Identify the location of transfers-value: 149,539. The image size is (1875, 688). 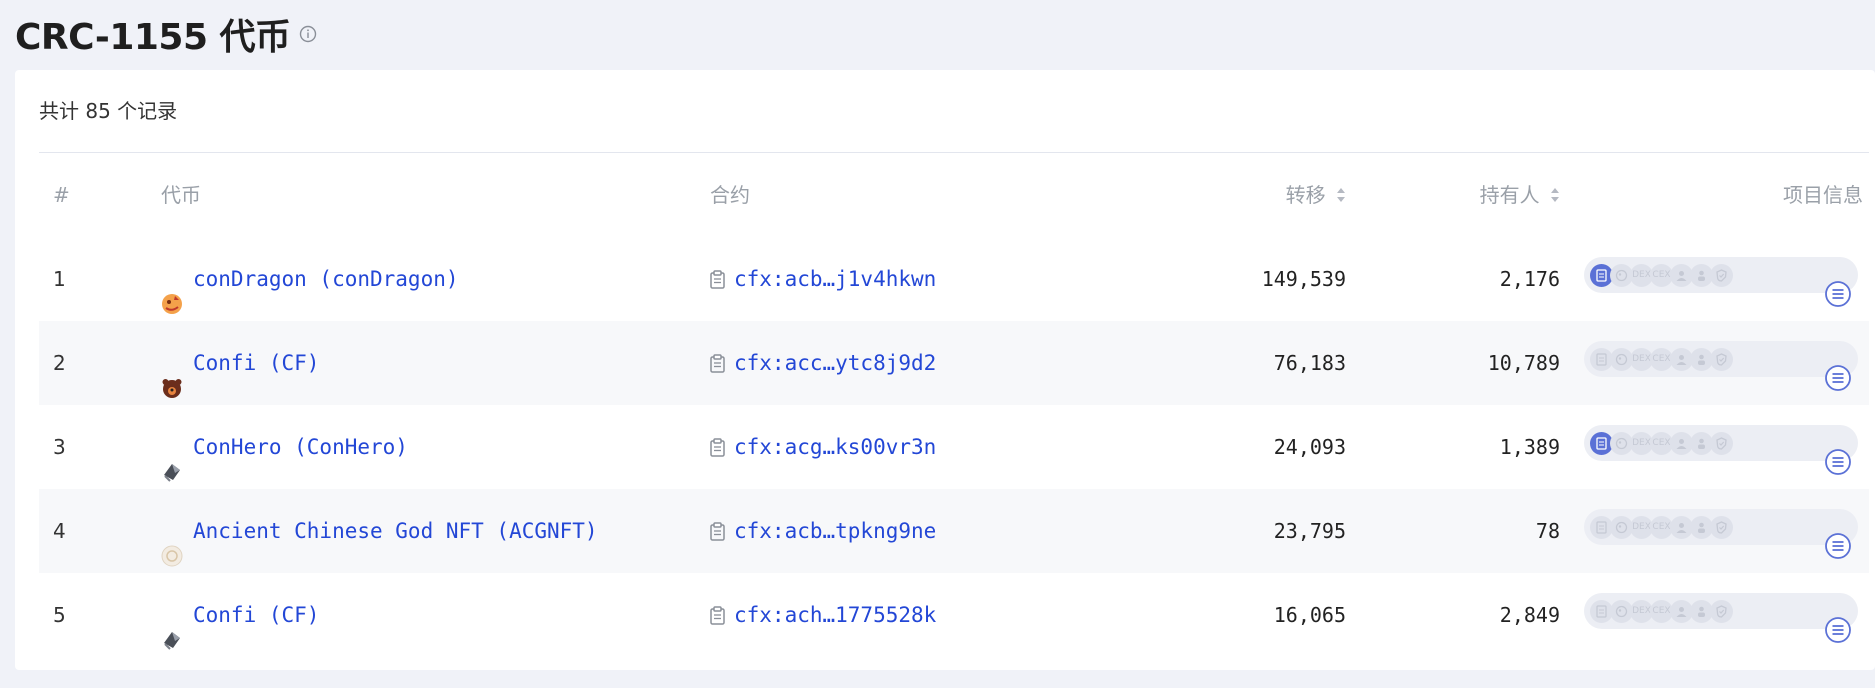
(1303, 279).